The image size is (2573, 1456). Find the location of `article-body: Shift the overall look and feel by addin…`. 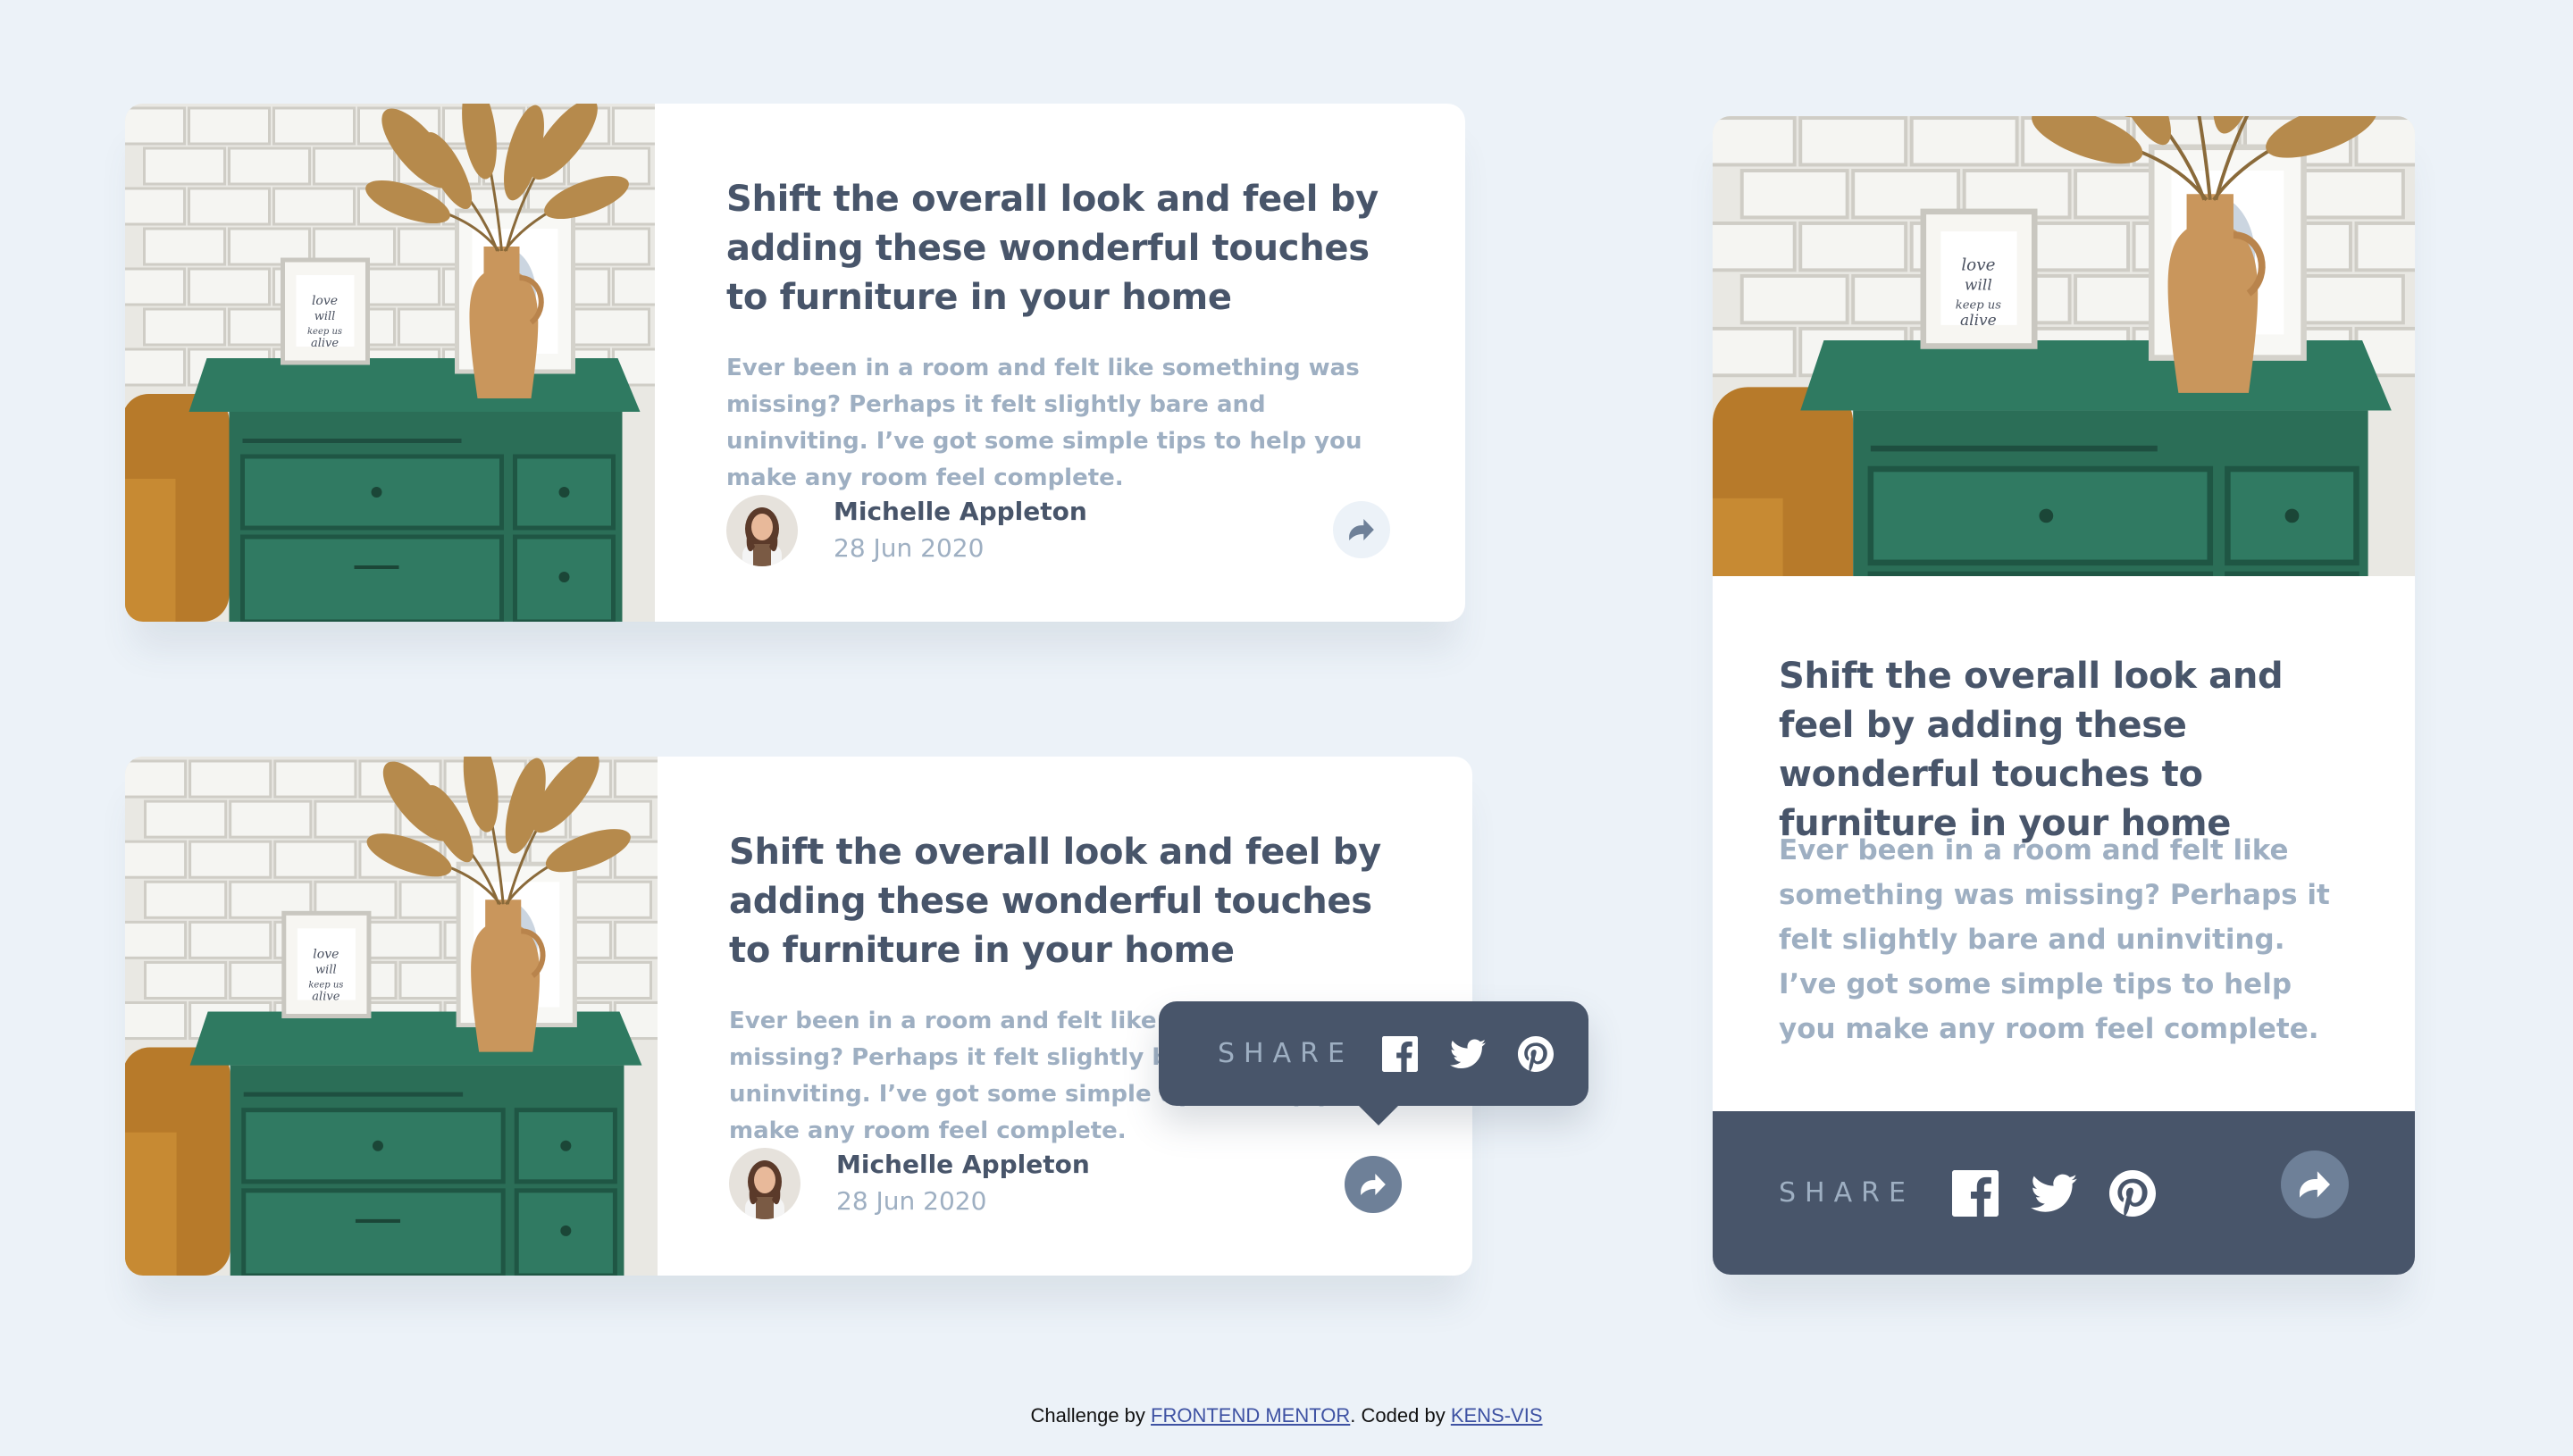

article-body: Shift the overall look and feel by addin… is located at coordinates (1060, 363).